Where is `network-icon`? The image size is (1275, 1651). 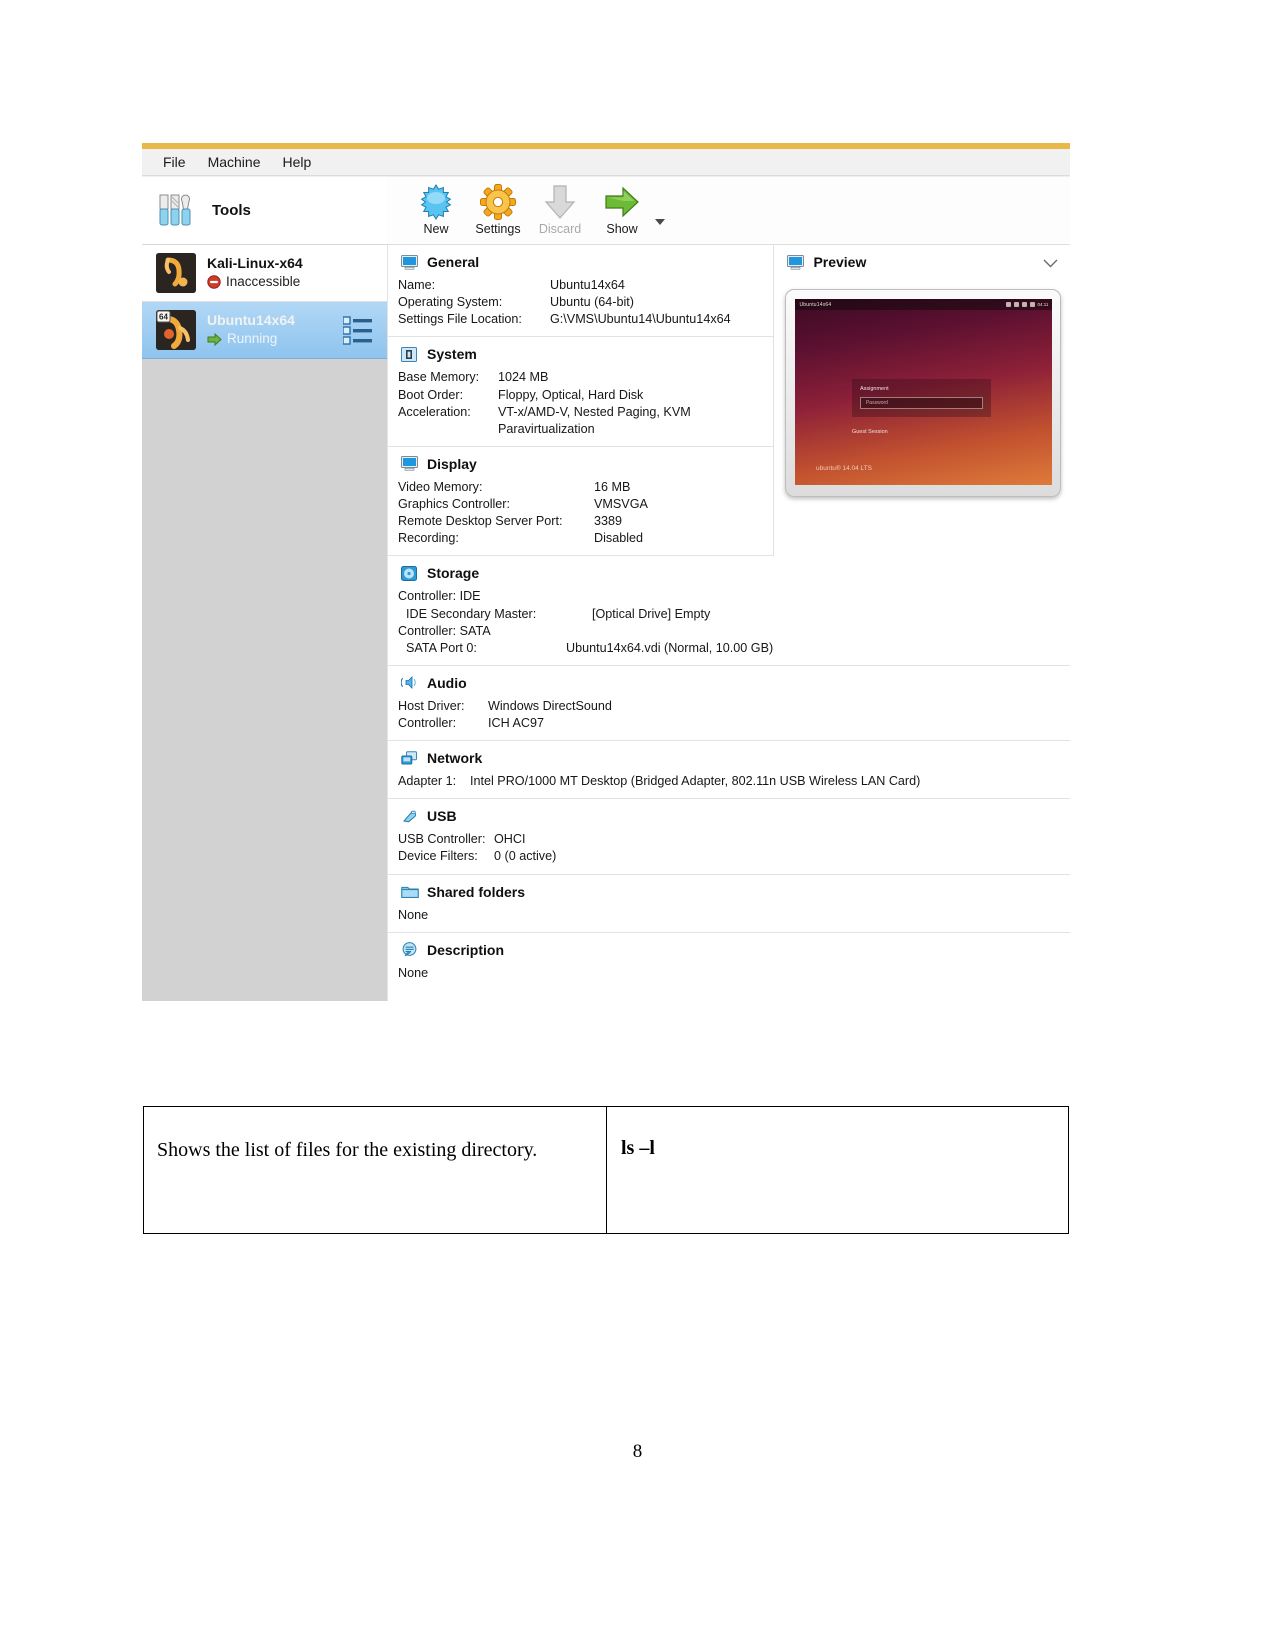
network-icon is located at coordinates (409, 758).